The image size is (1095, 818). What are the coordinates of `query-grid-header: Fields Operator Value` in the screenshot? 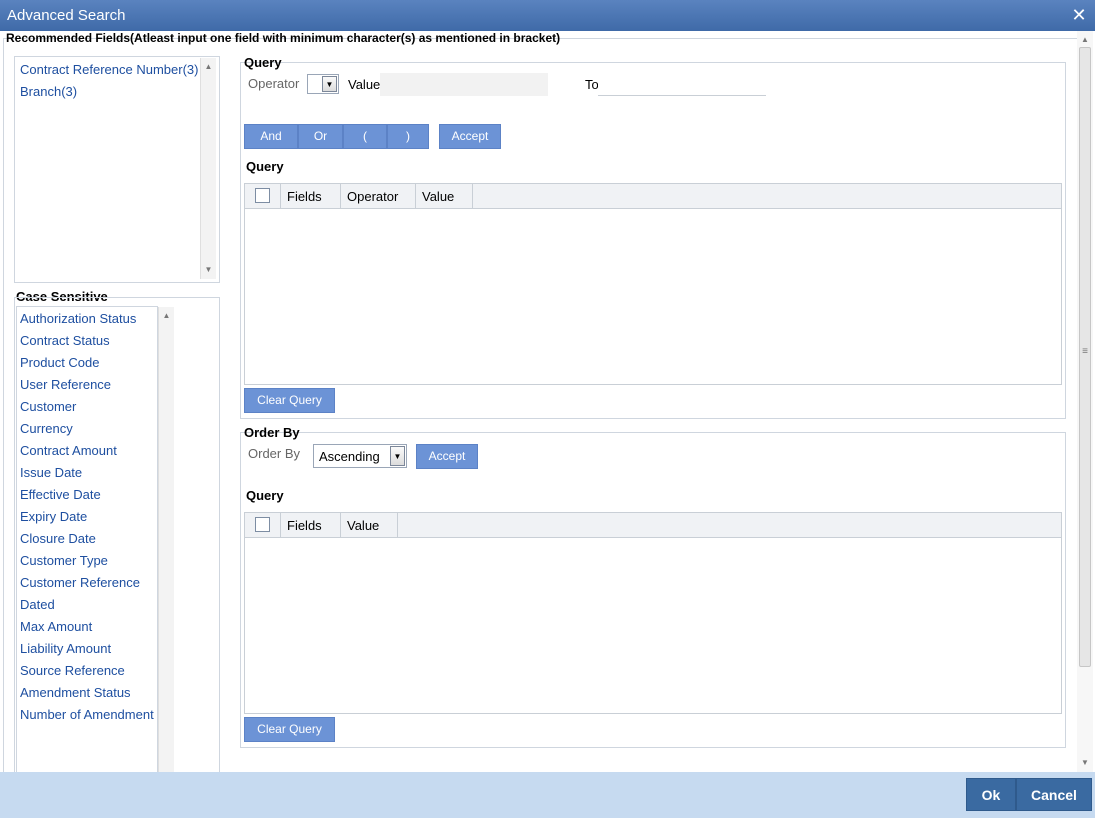 It's located at (653, 196).